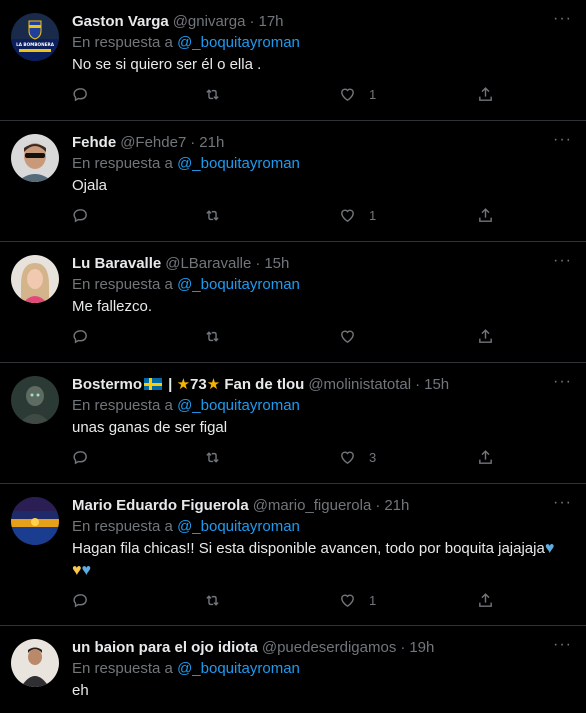  I want to click on action-bar: 3, so click(321, 460).